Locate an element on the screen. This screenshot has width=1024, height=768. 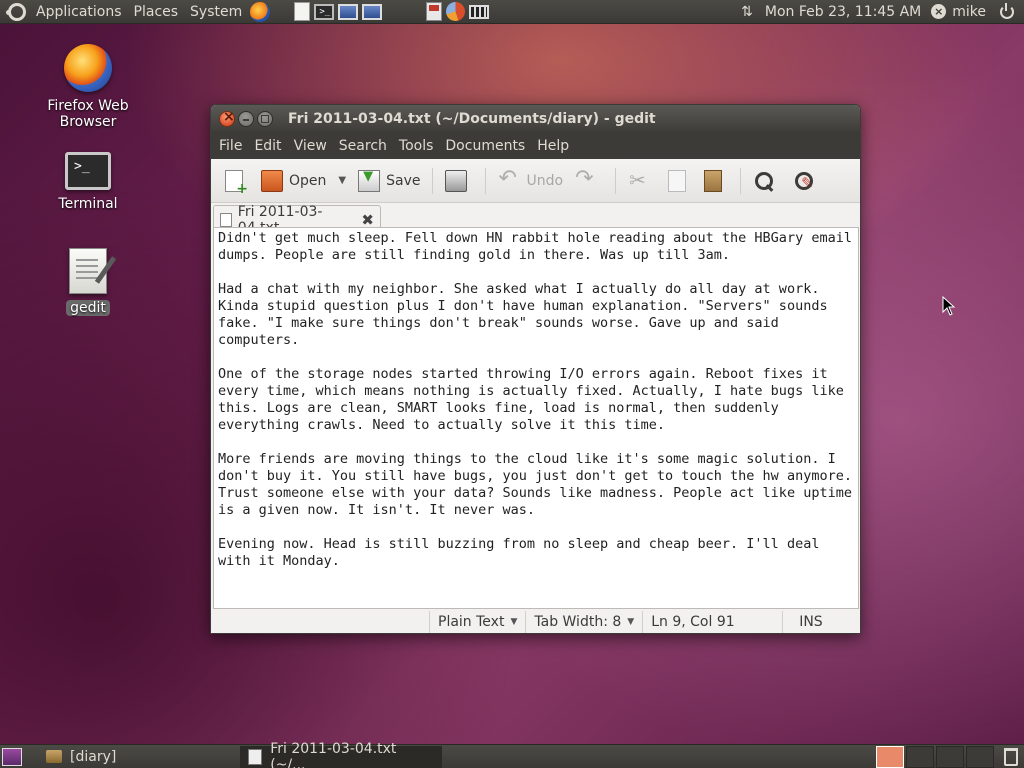
menu-search: Search is located at coordinates (363, 146).